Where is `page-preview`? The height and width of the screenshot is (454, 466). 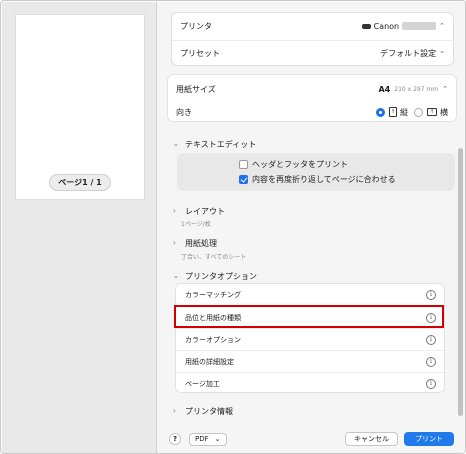 page-preview is located at coordinates (80, 107).